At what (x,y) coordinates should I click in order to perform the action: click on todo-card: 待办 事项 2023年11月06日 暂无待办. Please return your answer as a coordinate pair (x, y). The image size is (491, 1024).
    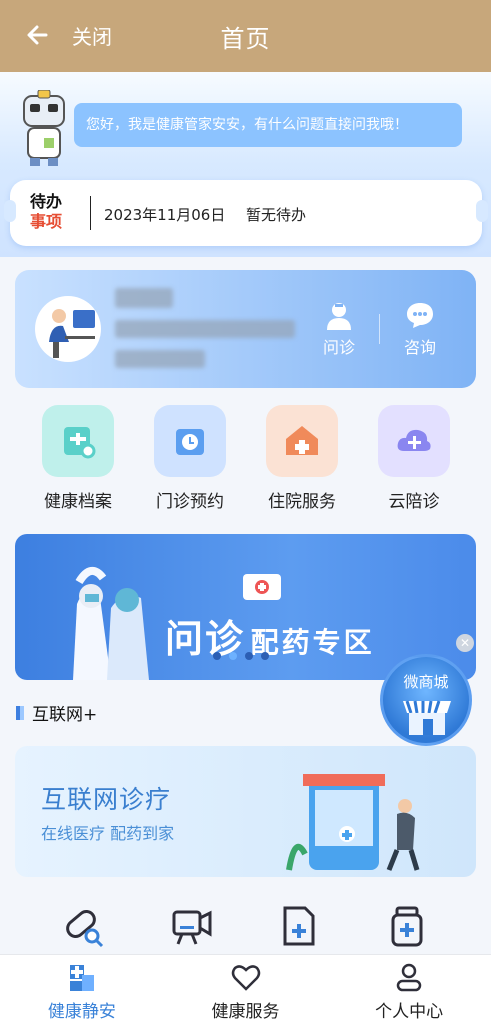
    Looking at the image, I should click on (246, 213).